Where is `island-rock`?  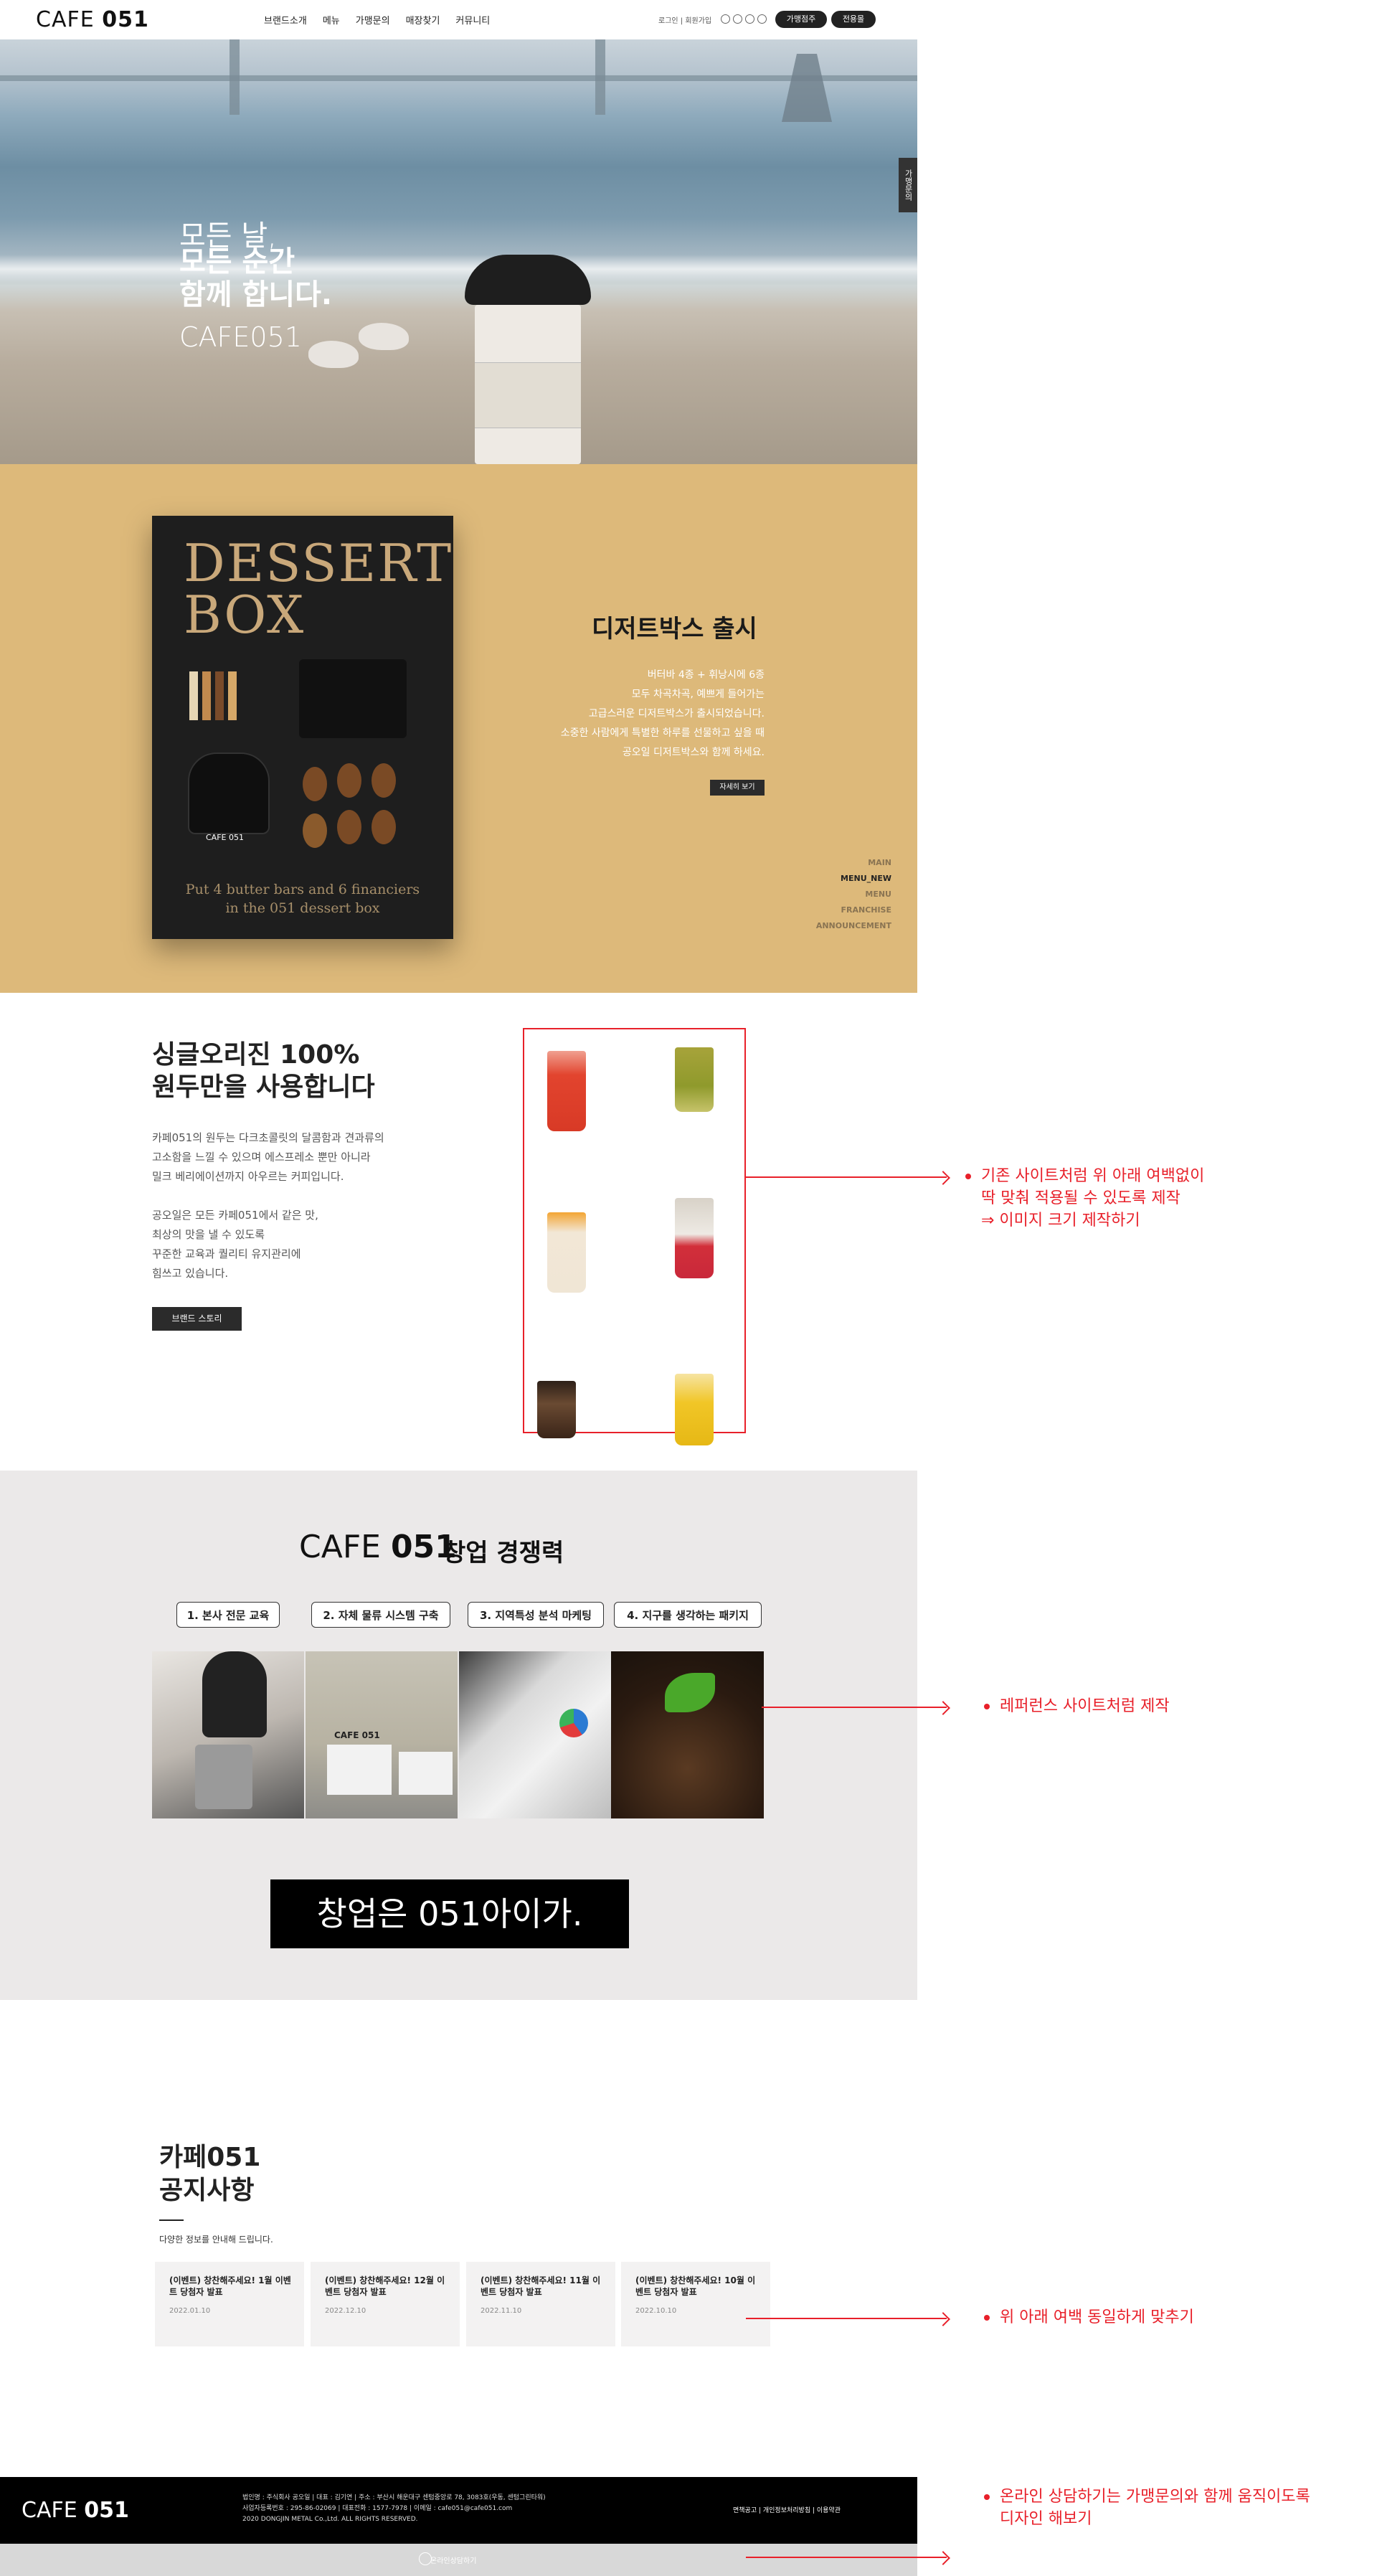
island-rock is located at coordinates (807, 88).